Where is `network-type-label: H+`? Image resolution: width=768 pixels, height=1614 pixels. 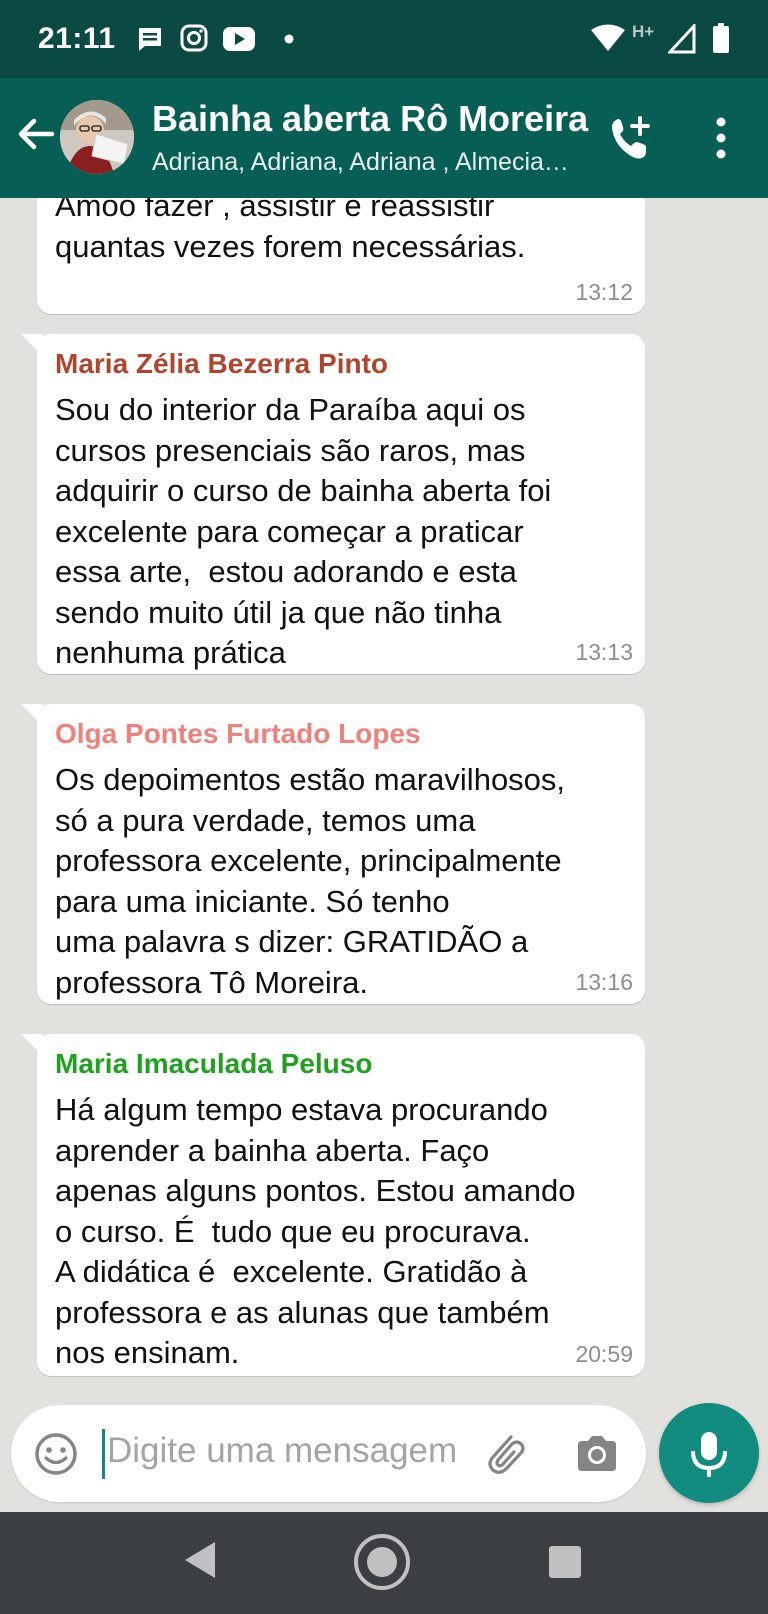 network-type-label: H+ is located at coordinates (643, 31).